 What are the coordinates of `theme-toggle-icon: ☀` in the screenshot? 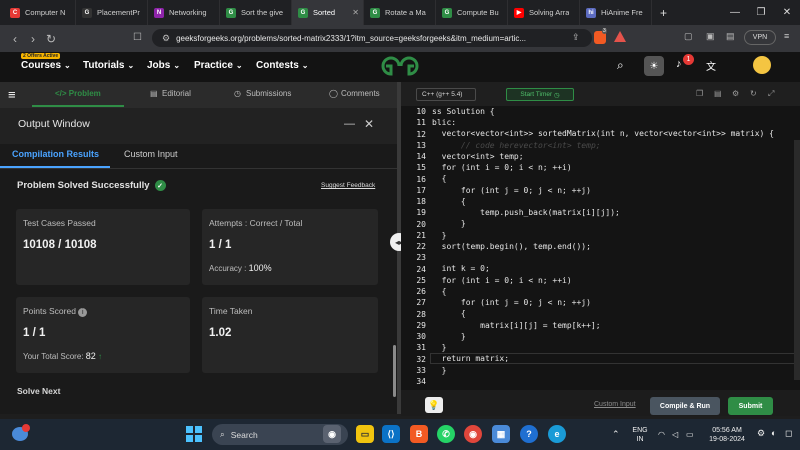 It's located at (654, 66).